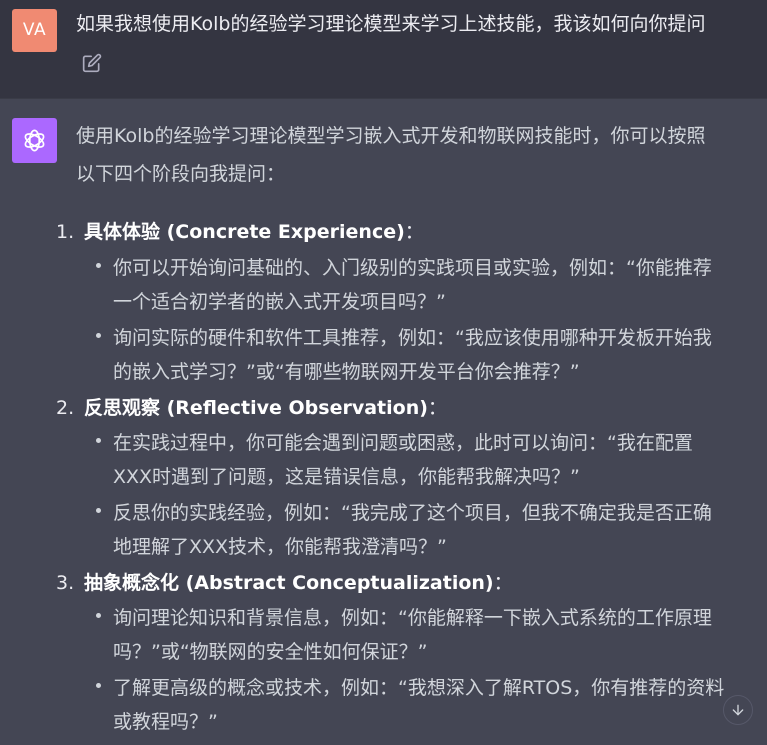  I want to click on user-avatar: VA, so click(34, 30).